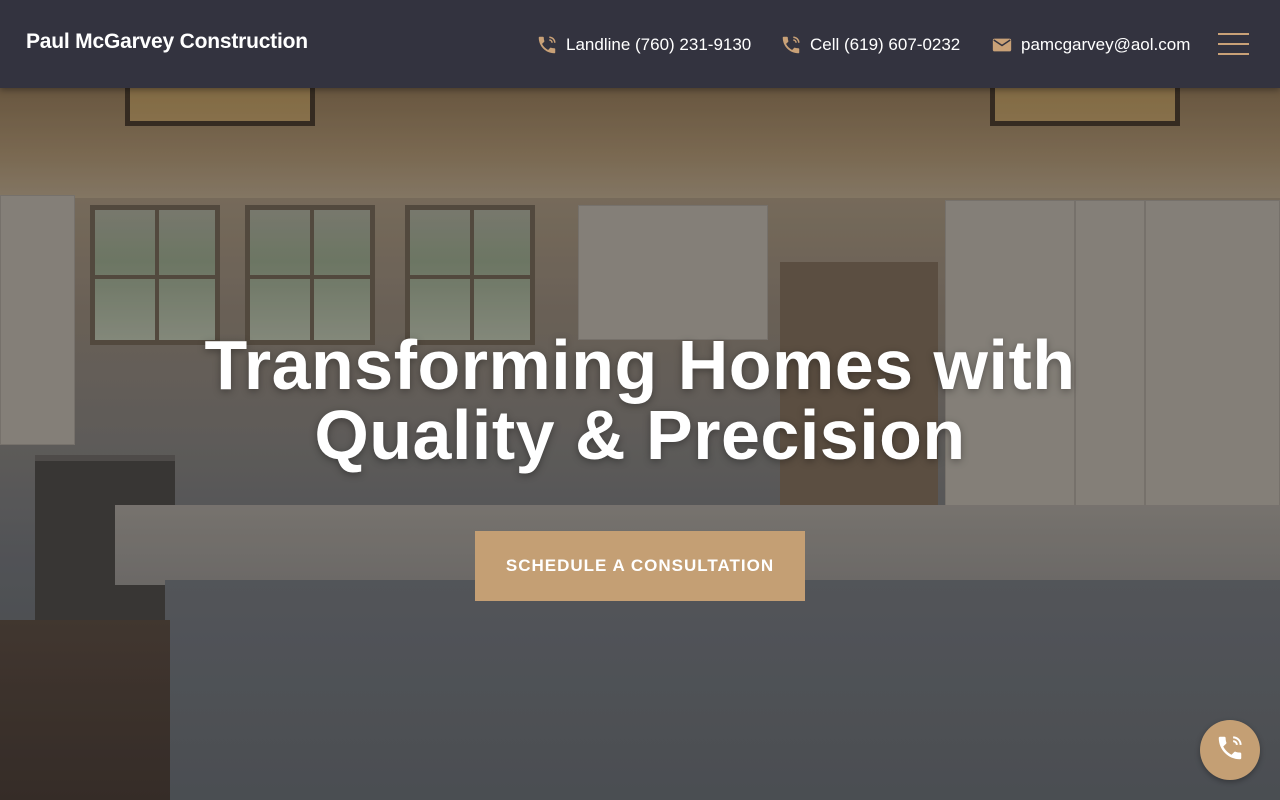  What do you see at coordinates (885, 44) in the screenshot?
I see `cell-label: Cell (619) 607-0232` at bounding box center [885, 44].